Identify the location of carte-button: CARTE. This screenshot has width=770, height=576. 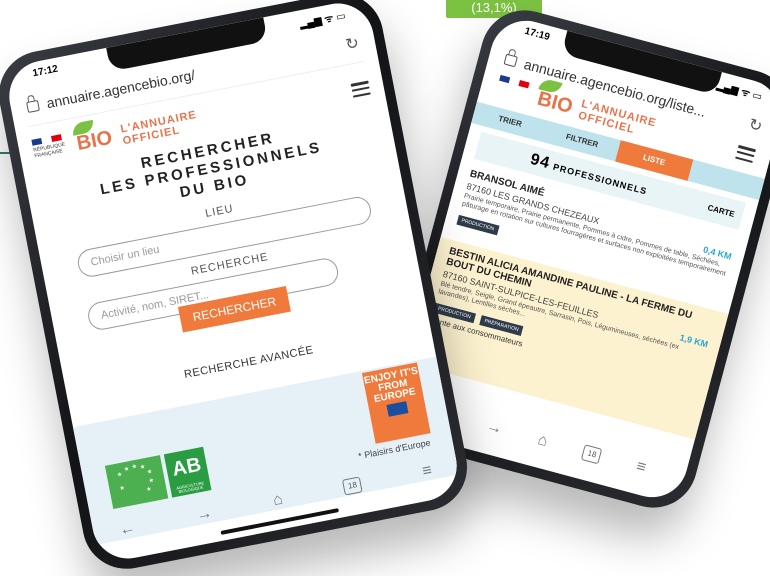
(721, 211).